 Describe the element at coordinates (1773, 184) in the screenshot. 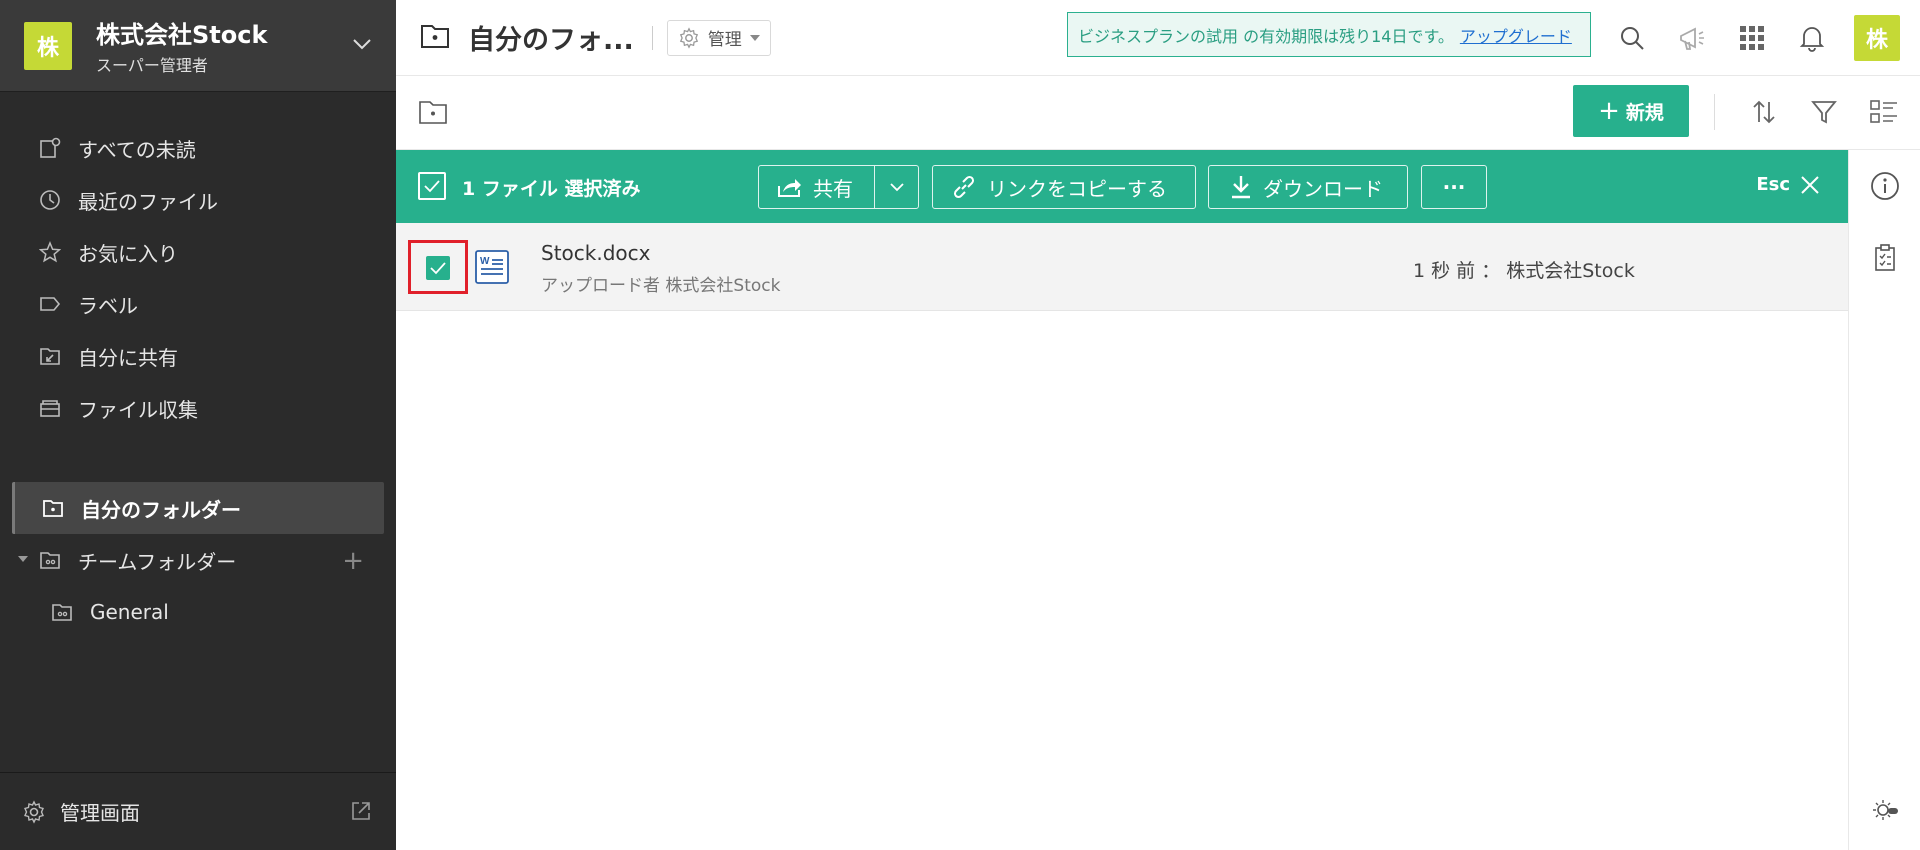

I see `esc-label: Esc` at that location.